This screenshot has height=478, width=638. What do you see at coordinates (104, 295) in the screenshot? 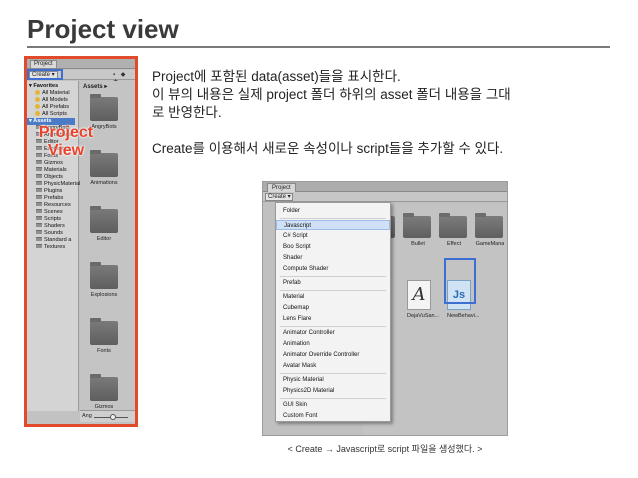
I see `asset-folder-label: Explosions` at bounding box center [104, 295].